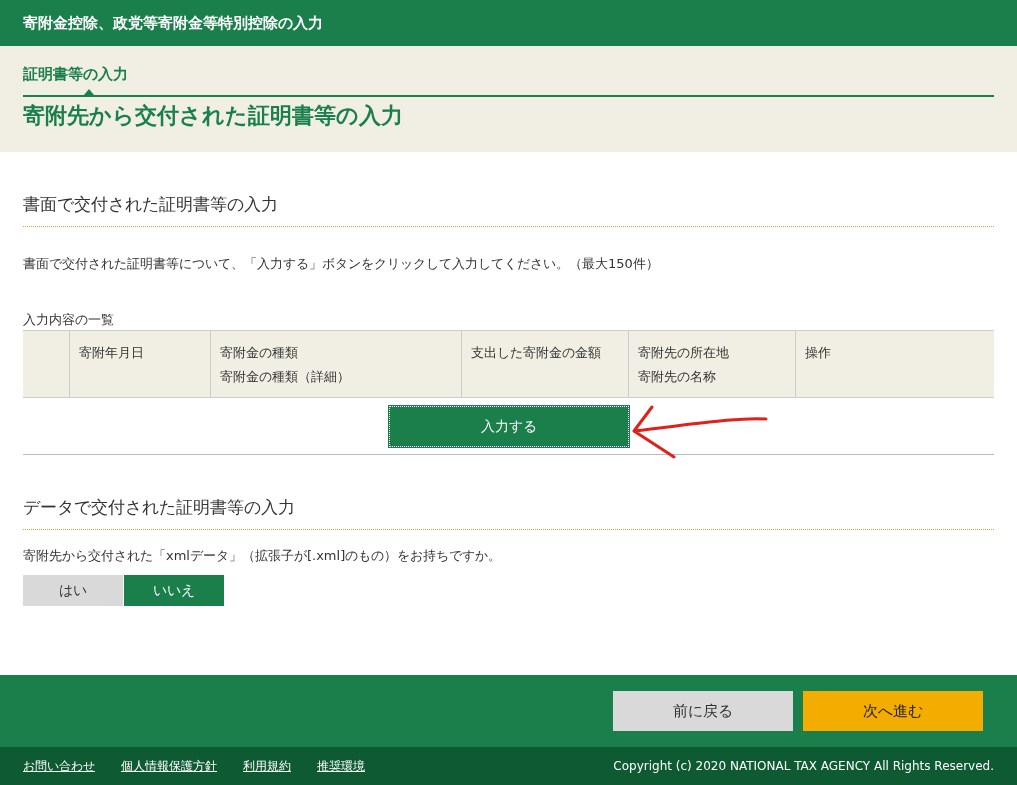 This screenshot has width=1017, height=785. I want to click on section-heading: データで交付された証明書等の入力, so click(159, 507).